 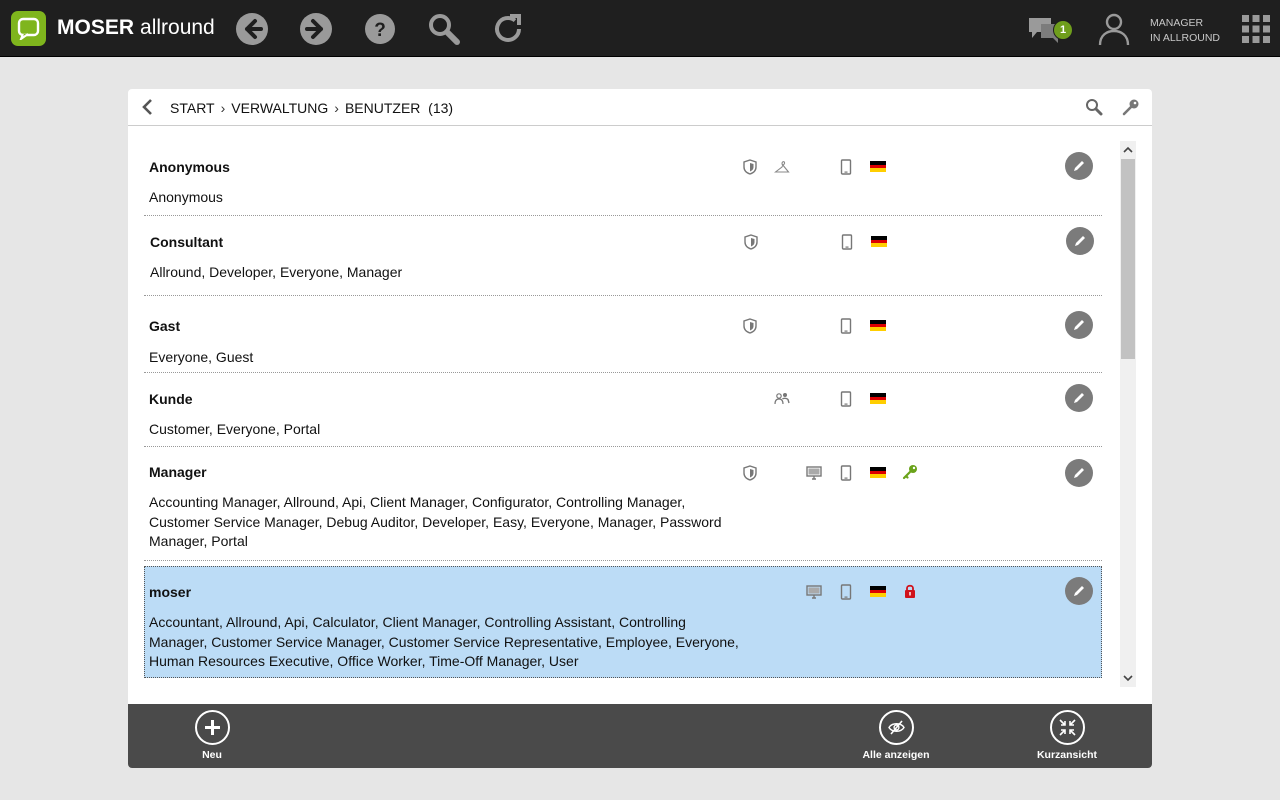 I want to click on user-name: moser, so click(x=170, y=592).